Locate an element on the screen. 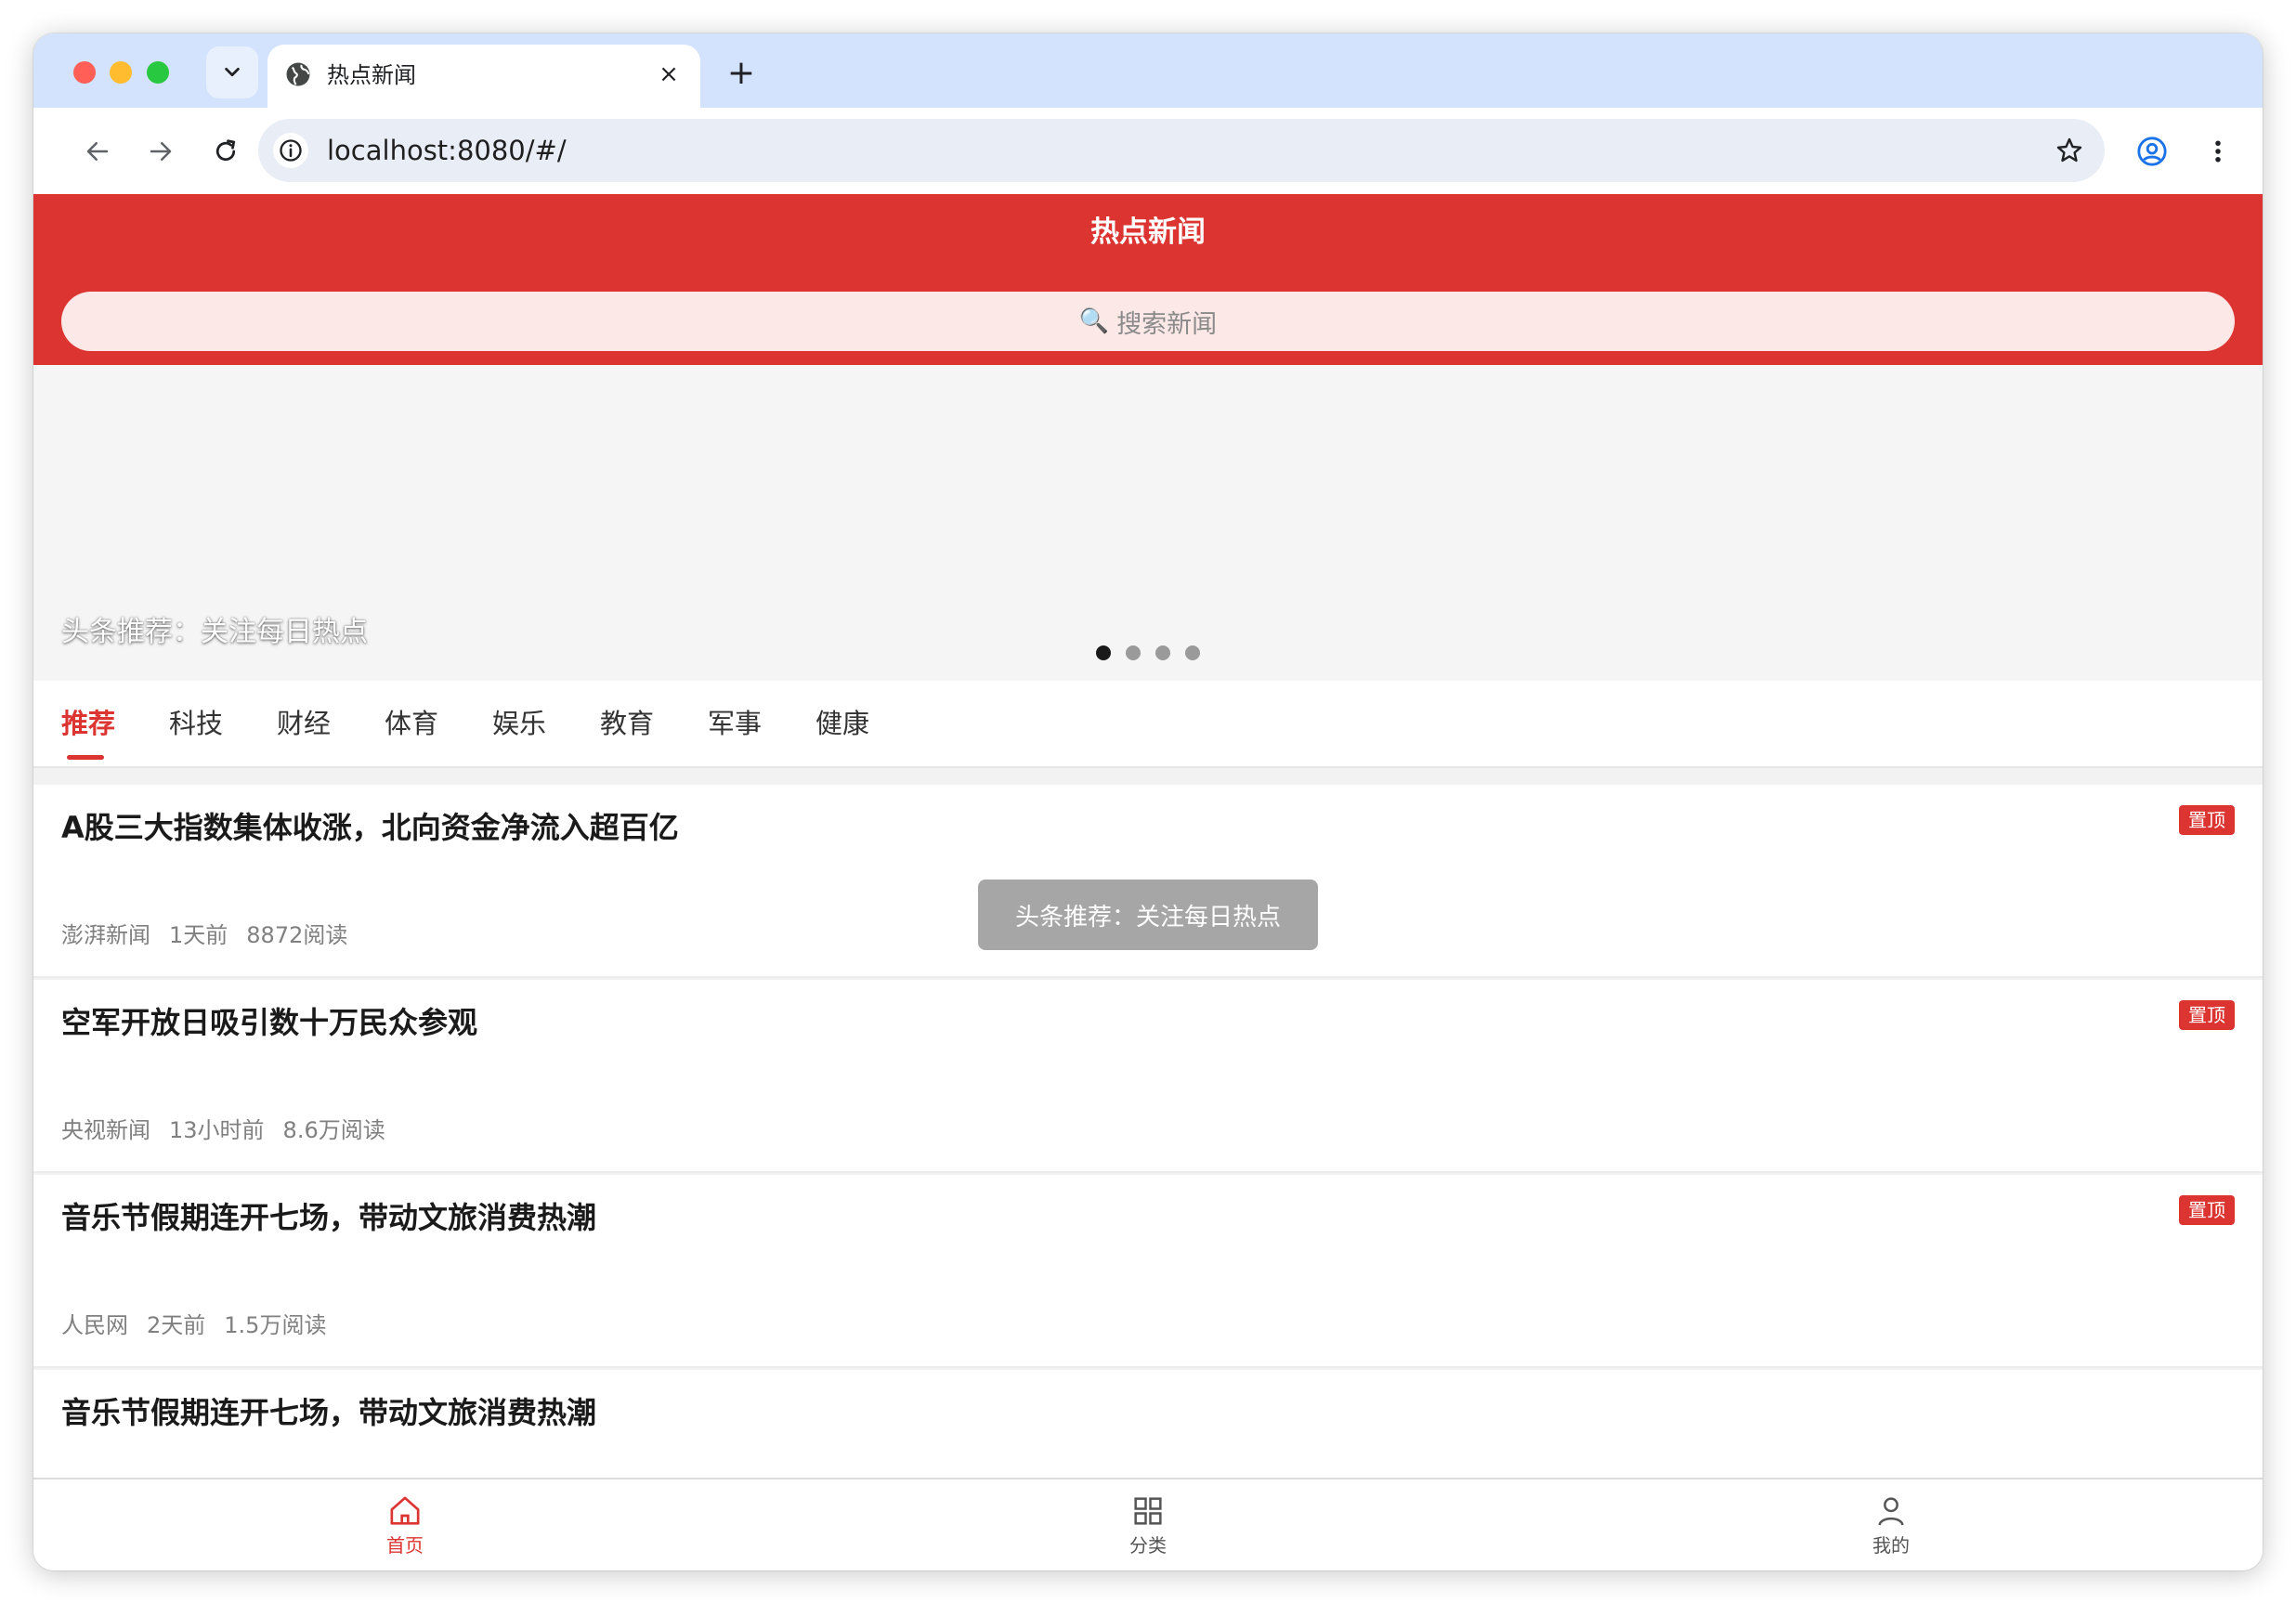  news-reads: 1.5万阅读 is located at coordinates (275, 1325).